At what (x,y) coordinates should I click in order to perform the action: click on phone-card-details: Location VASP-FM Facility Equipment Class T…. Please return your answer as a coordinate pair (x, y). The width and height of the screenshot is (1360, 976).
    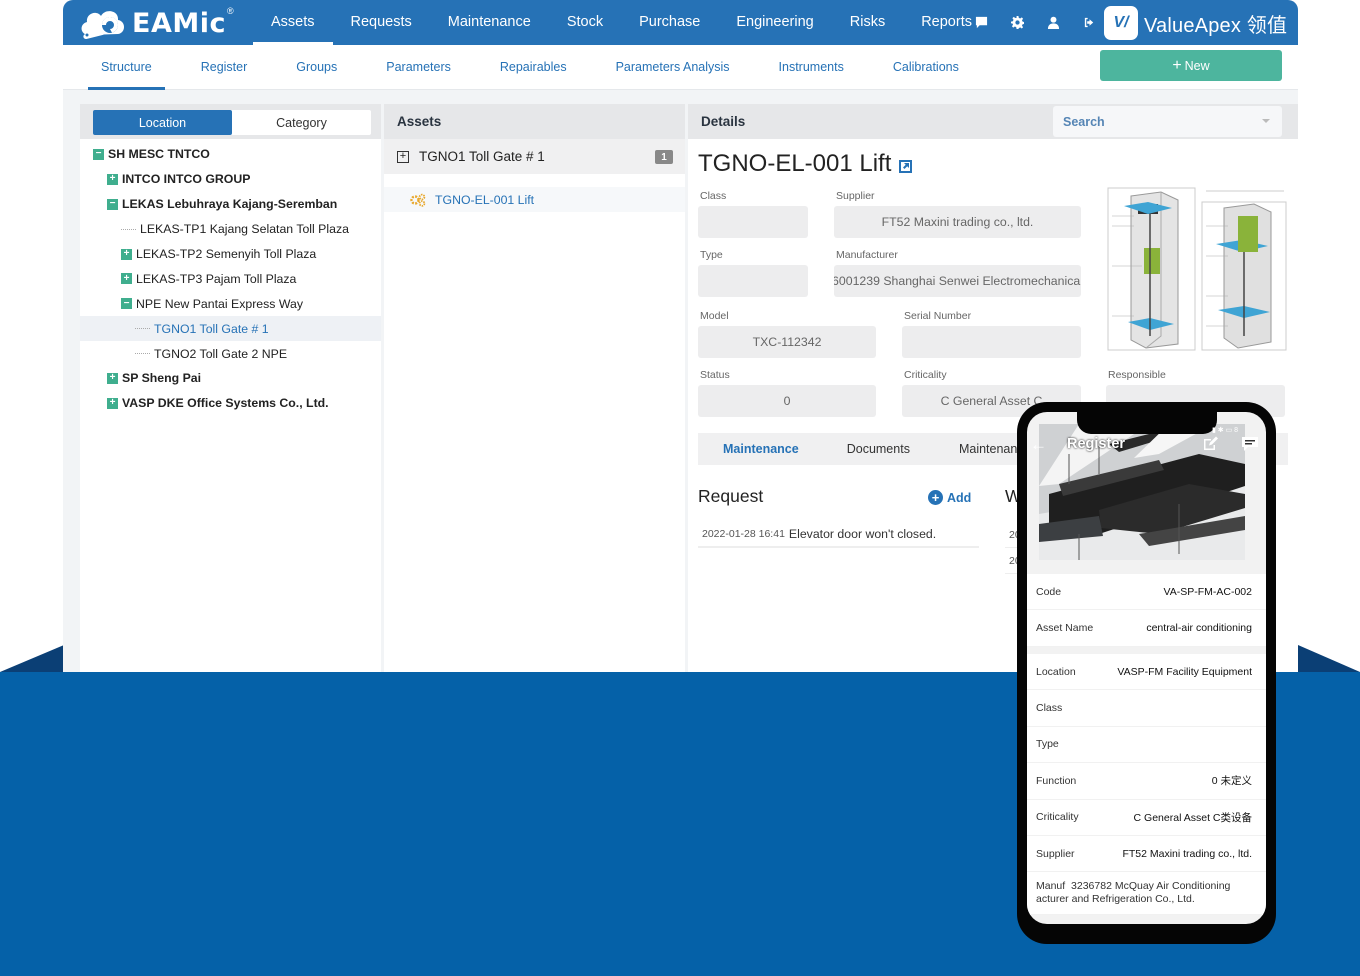
    Looking at the image, I should click on (1146, 785).